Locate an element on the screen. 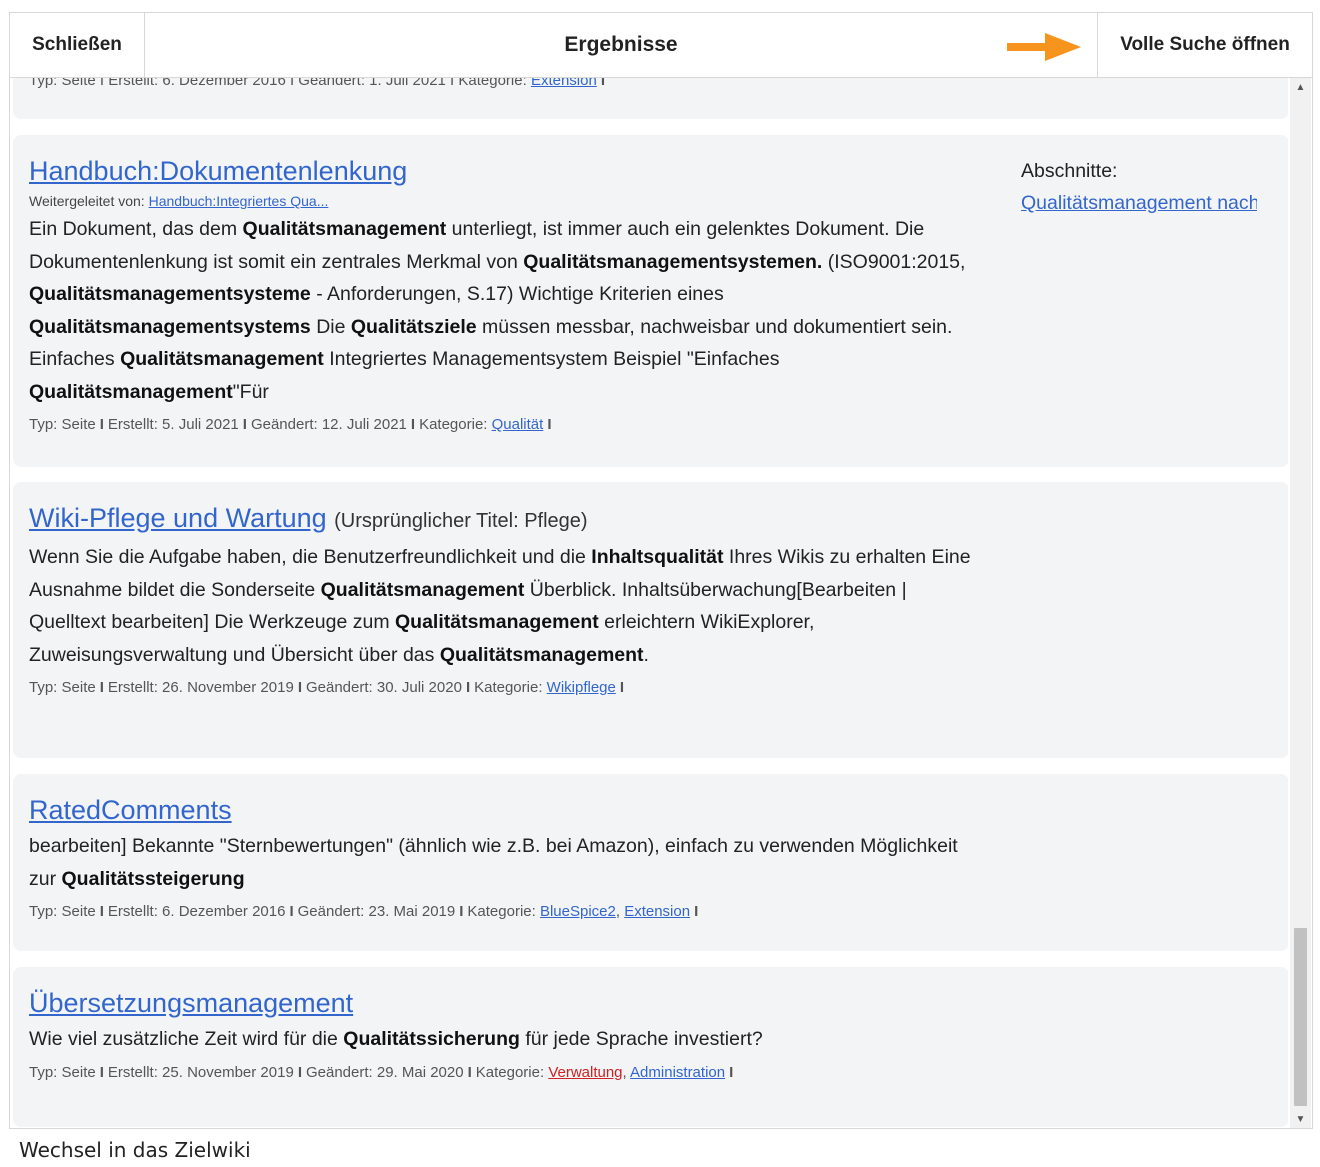 This screenshot has width=1320, height=1167. result-title-link: Handbuch:Dokumentenlenkung is located at coordinates (218, 171).